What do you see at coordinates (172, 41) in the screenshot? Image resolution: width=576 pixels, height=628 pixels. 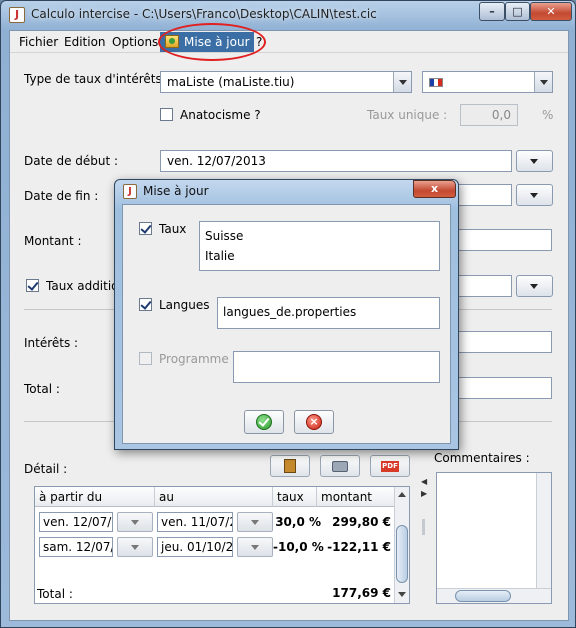 I see `update-icon` at bounding box center [172, 41].